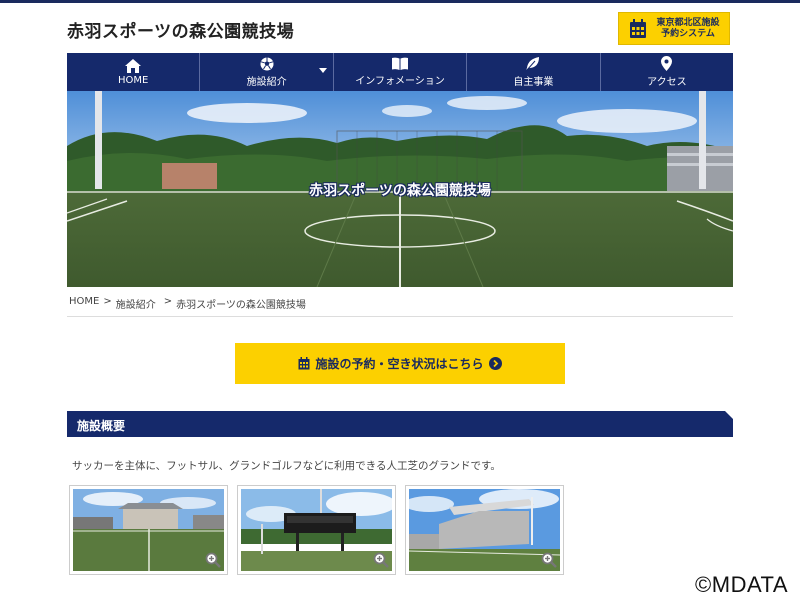 The width and height of the screenshot is (800, 600). What do you see at coordinates (667, 82) in the screenshot?
I see `nav-item-label: アクセス` at bounding box center [667, 82].